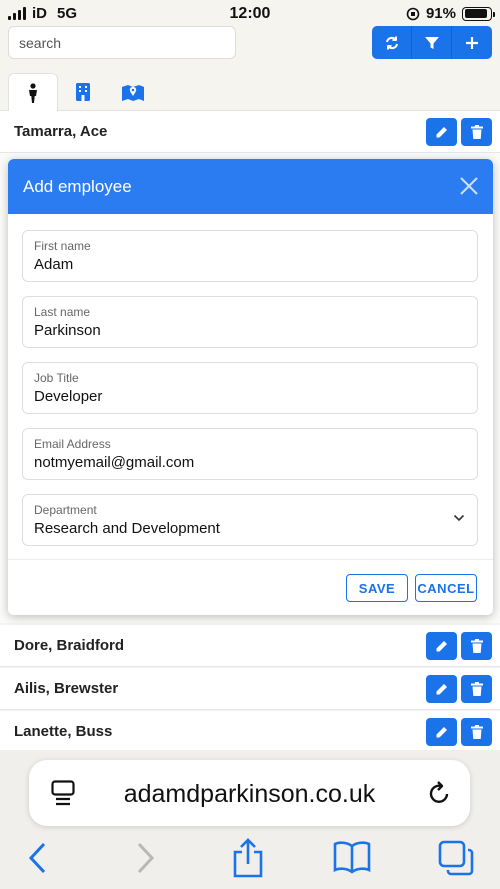 The width and height of the screenshot is (500, 889). I want to click on field-label: Department, so click(65, 510).